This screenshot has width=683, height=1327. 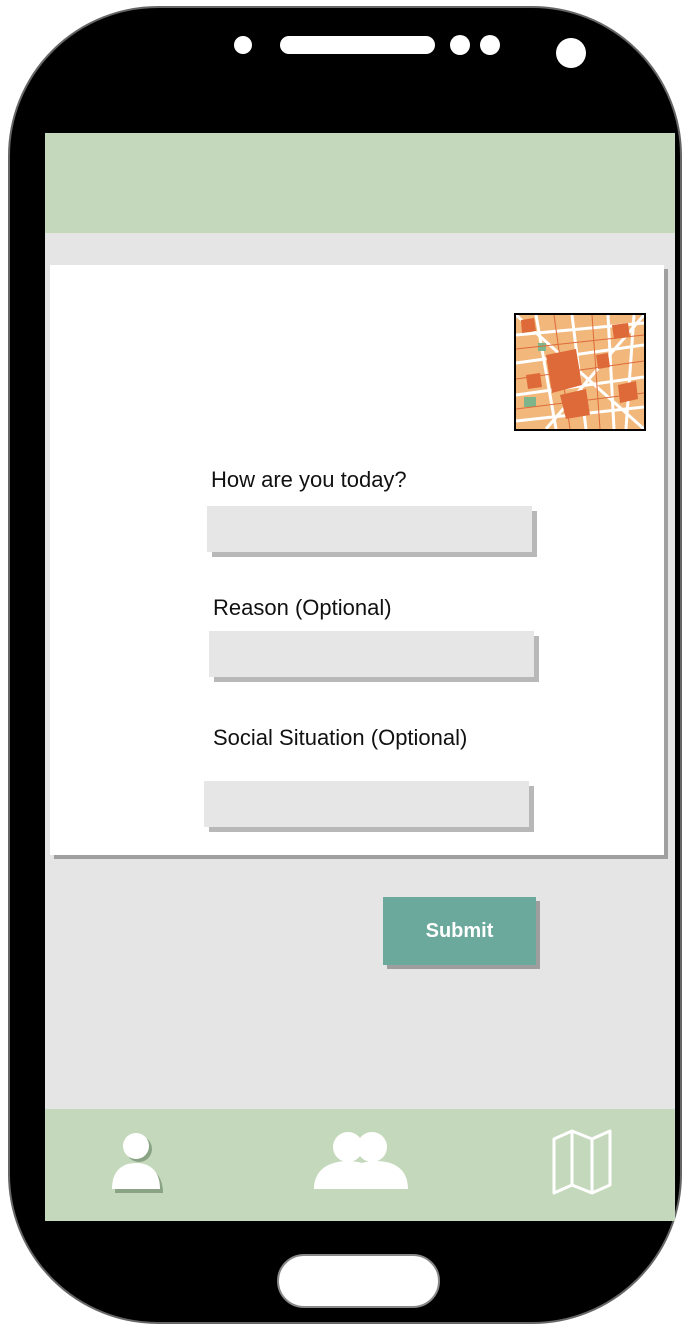 What do you see at coordinates (371, 654) in the screenshot?
I see `reason-input` at bounding box center [371, 654].